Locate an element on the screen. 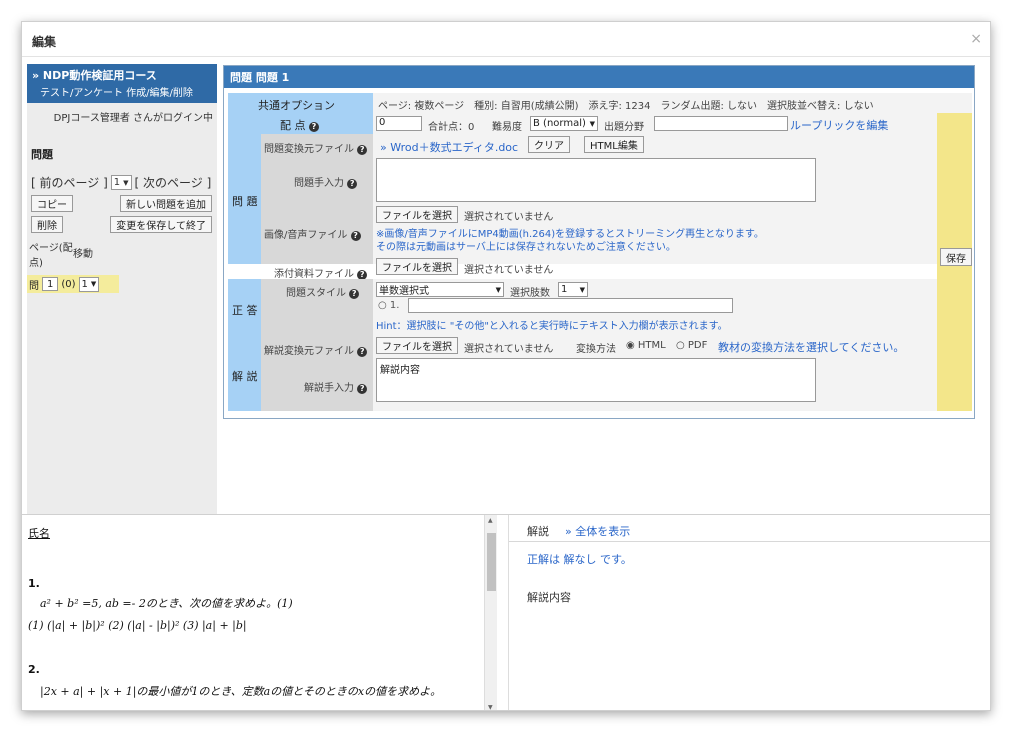 The width and height of the screenshot is (1025, 749). score-input: 0 is located at coordinates (399, 123).